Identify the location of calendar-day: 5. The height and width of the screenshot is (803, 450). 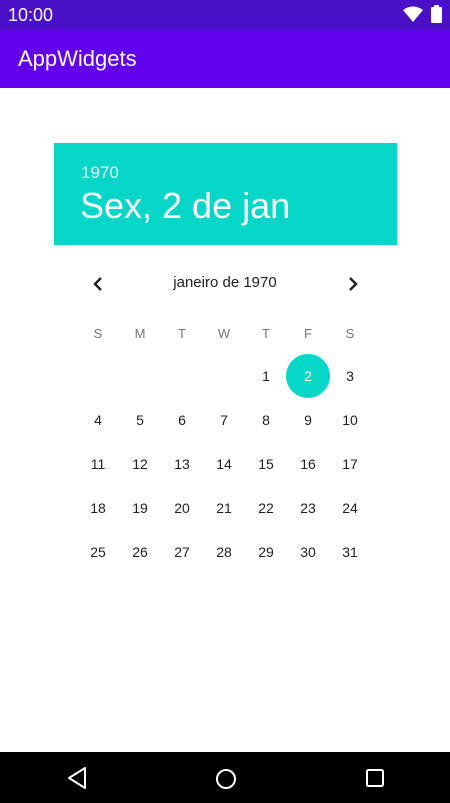
(140, 420).